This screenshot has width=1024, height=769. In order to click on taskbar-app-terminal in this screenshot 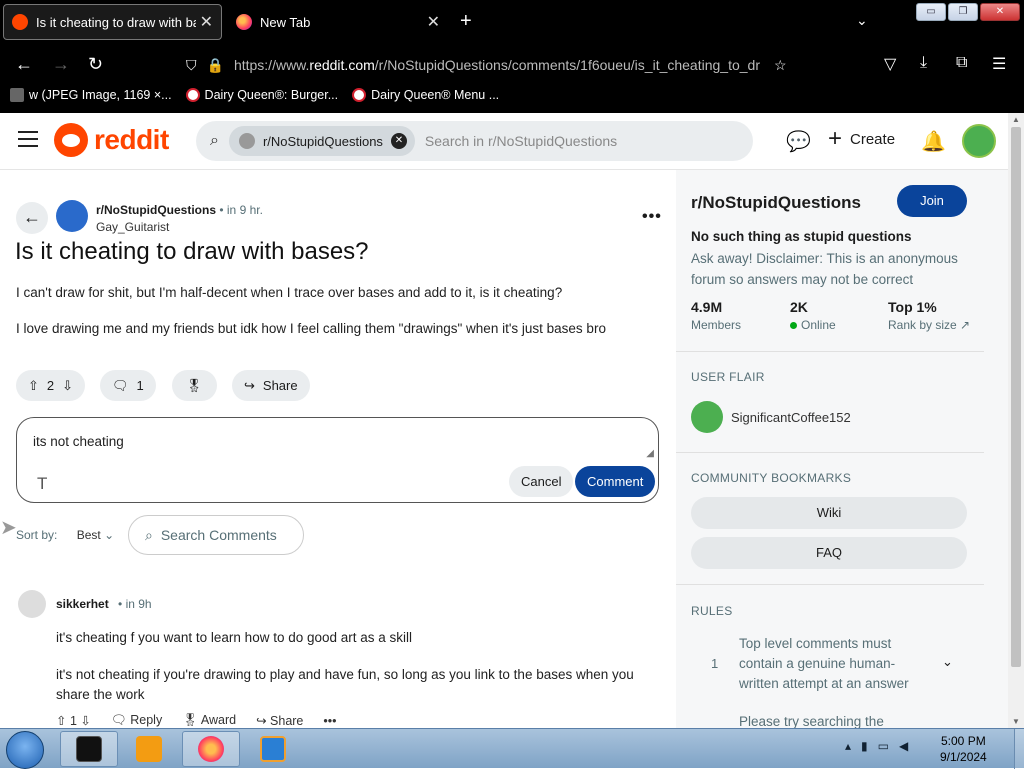, I will do `click(89, 749)`.